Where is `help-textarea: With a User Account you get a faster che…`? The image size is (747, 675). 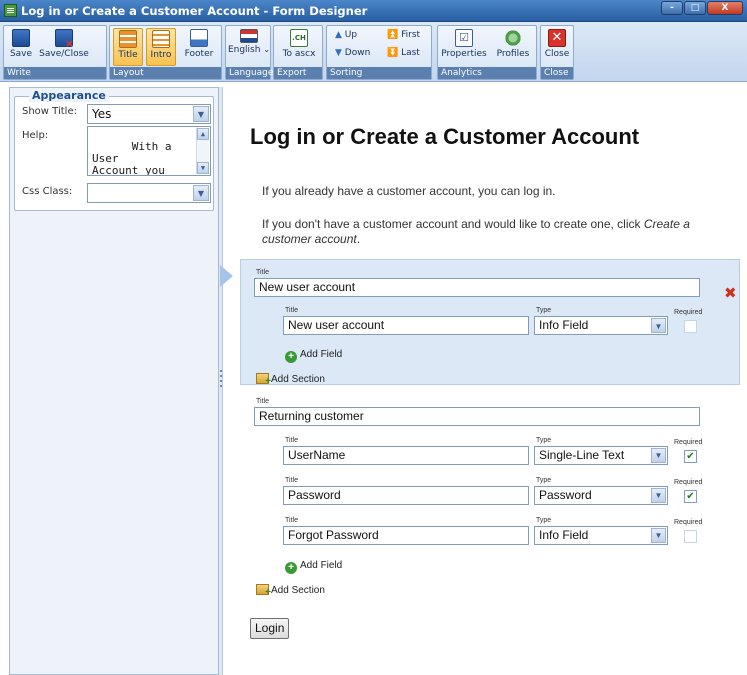 help-textarea: With a User Account you get a faster che… is located at coordinates (149, 151).